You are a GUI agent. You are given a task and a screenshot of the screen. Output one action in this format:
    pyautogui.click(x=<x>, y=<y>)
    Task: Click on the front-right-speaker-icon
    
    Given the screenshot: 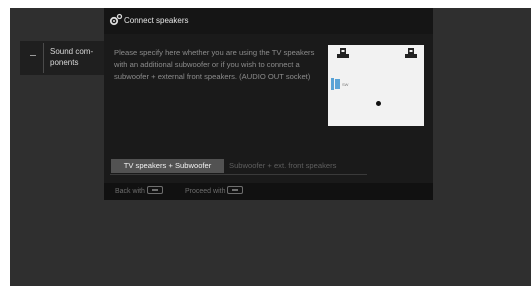 What is the action you would take?
    pyautogui.click(x=411, y=53)
    